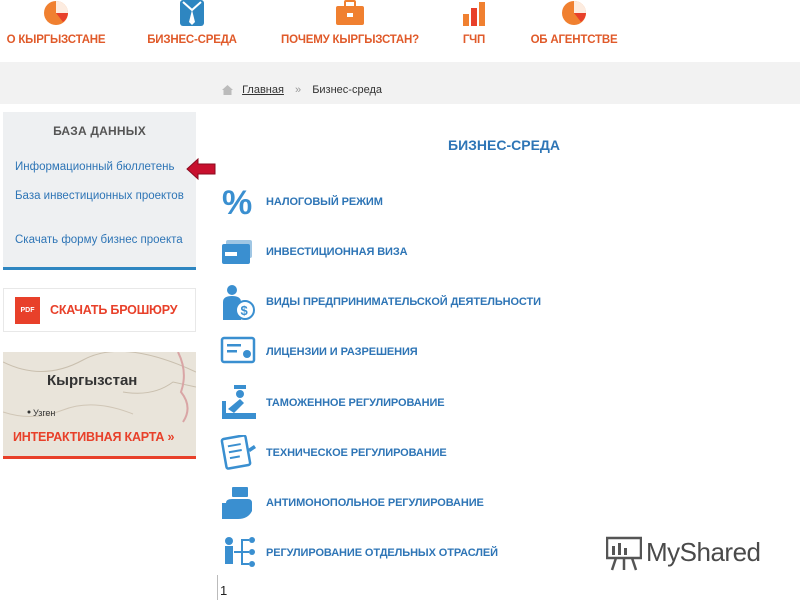 This screenshot has width=800, height=600. What do you see at coordinates (192, 31) in the screenshot?
I see `nav-item-business-environment: БИЗНЕС-СРЕДА` at bounding box center [192, 31].